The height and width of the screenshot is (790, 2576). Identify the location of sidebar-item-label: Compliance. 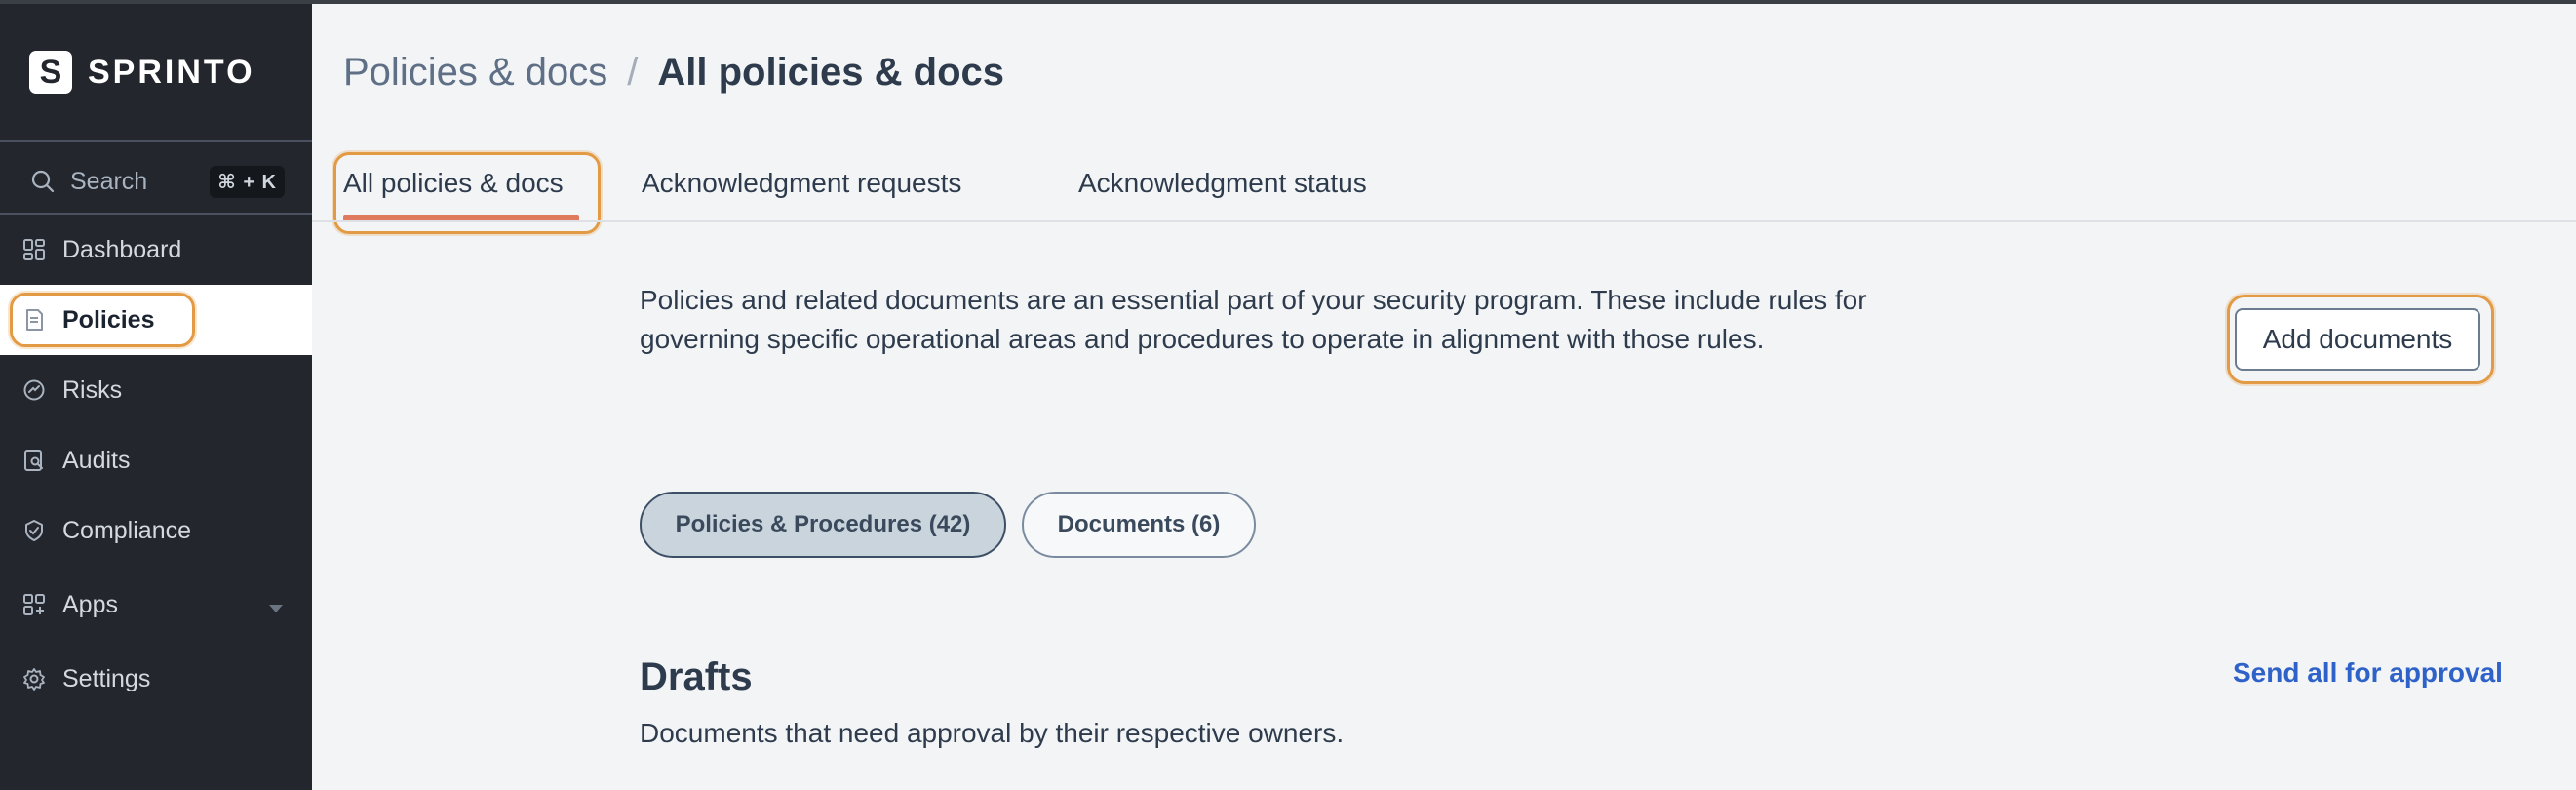
(127, 530).